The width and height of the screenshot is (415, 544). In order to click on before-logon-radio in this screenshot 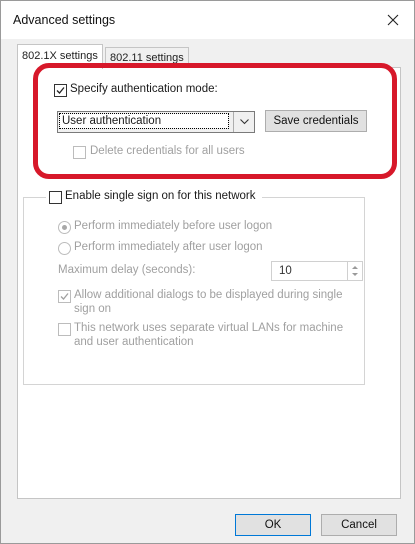, I will do `click(64, 227)`.